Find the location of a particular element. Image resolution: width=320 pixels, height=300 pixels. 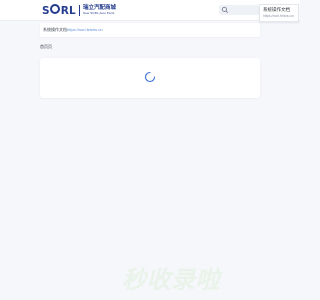

document-link-url: https://sorl.feishu.cn is located at coordinates (85, 30).